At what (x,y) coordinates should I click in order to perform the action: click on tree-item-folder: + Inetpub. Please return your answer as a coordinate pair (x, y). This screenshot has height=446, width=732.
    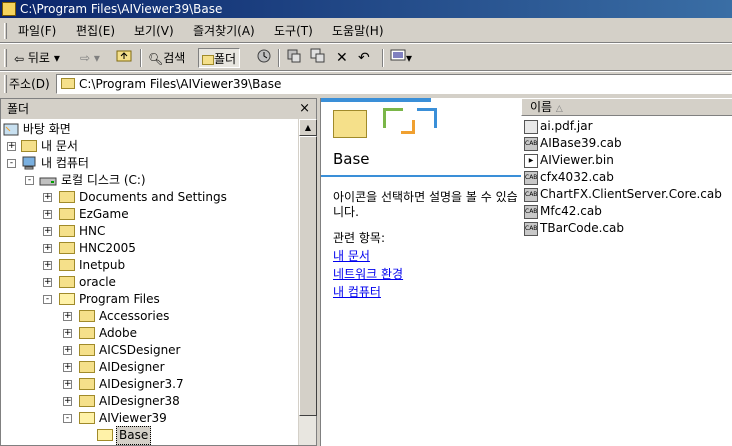
    Looking at the image, I should click on (146, 265).